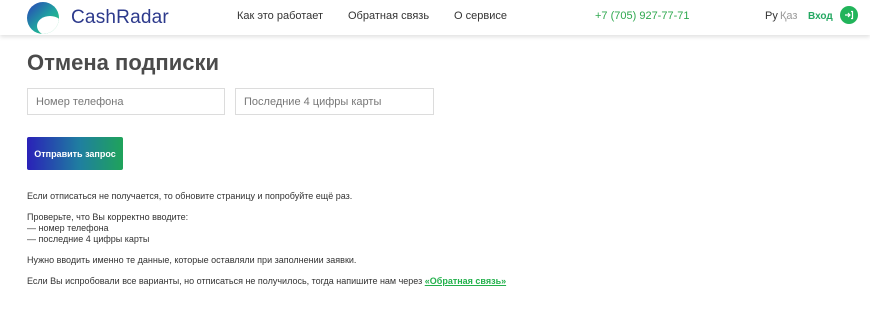 This screenshot has height=312, width=870. What do you see at coordinates (642, 16) in the screenshot?
I see `phone-link: +7 (705) 927-77-71` at bounding box center [642, 16].